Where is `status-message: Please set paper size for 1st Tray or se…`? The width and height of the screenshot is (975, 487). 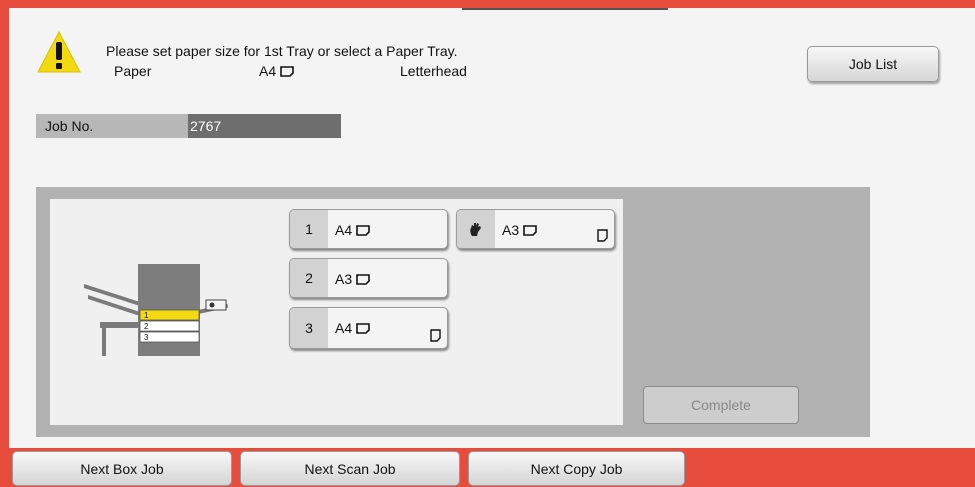
status-message: Please set paper size for 1st Tray or se… is located at coordinates (282, 51).